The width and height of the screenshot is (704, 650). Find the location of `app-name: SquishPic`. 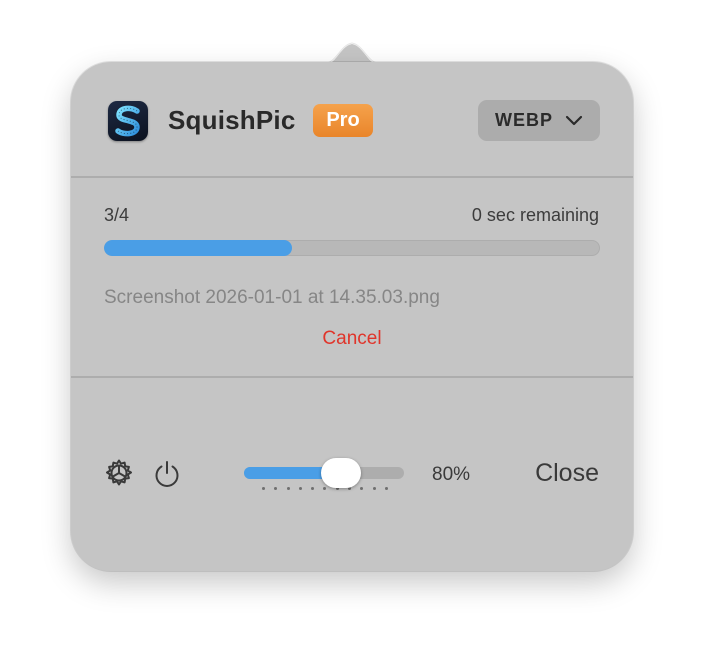

app-name: SquishPic is located at coordinates (232, 120).